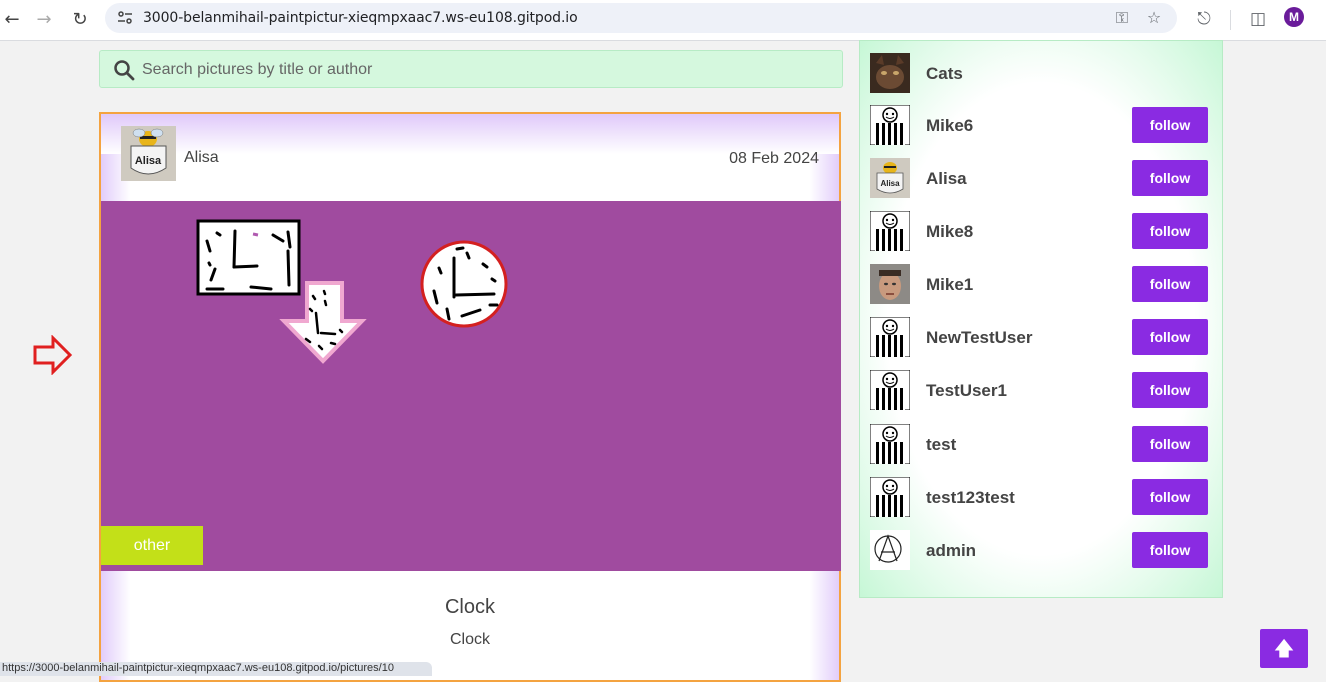  Describe the element at coordinates (946, 179) in the screenshot. I see `user-name: Alisa` at that location.